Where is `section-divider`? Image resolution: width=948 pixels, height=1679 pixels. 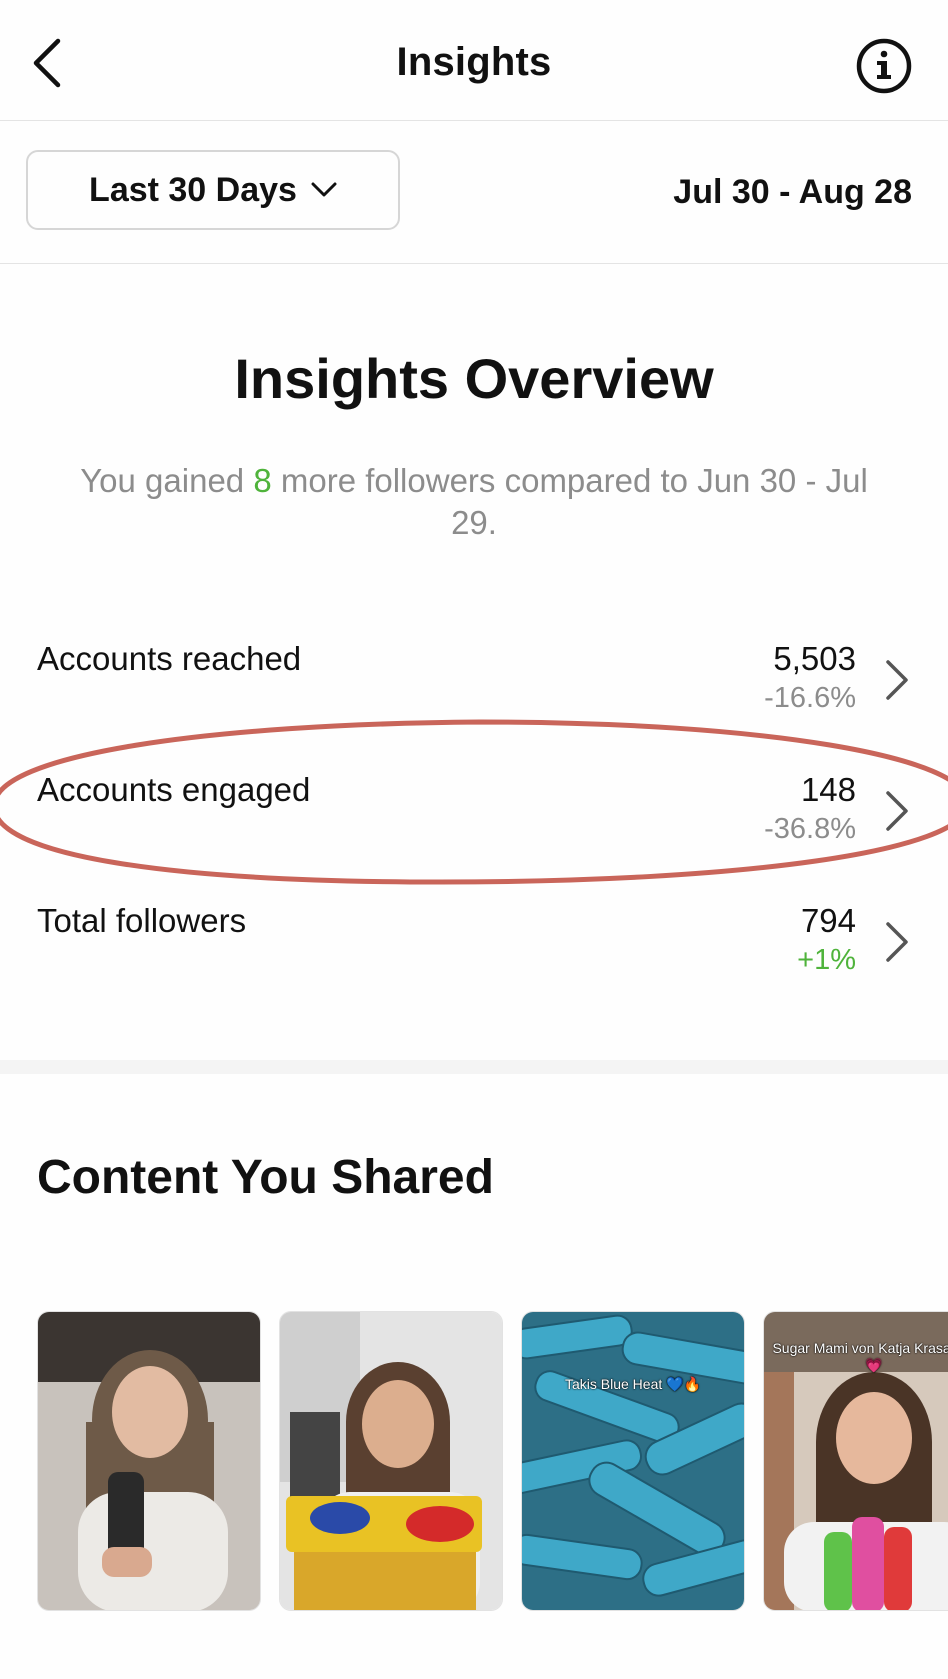 section-divider is located at coordinates (474, 1067).